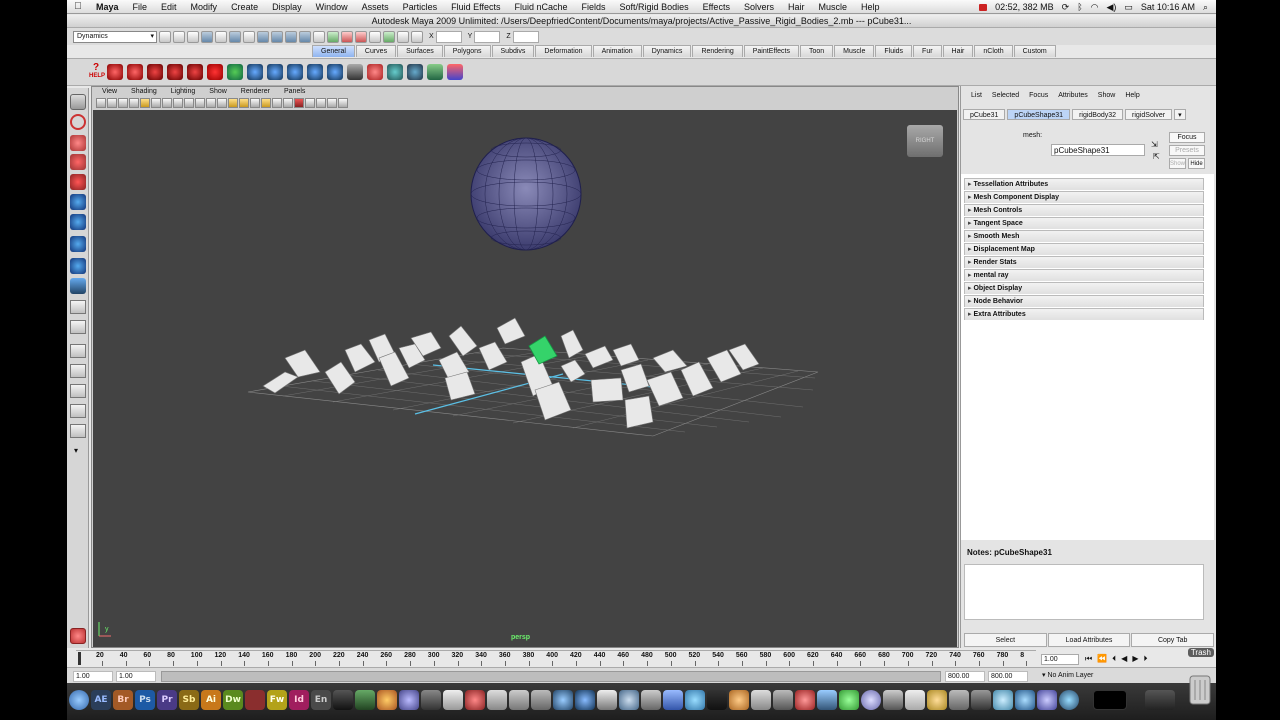 The image size is (1280, 720). Describe the element at coordinates (167, 102) in the screenshot. I see `resolution-gate-icon` at that location.